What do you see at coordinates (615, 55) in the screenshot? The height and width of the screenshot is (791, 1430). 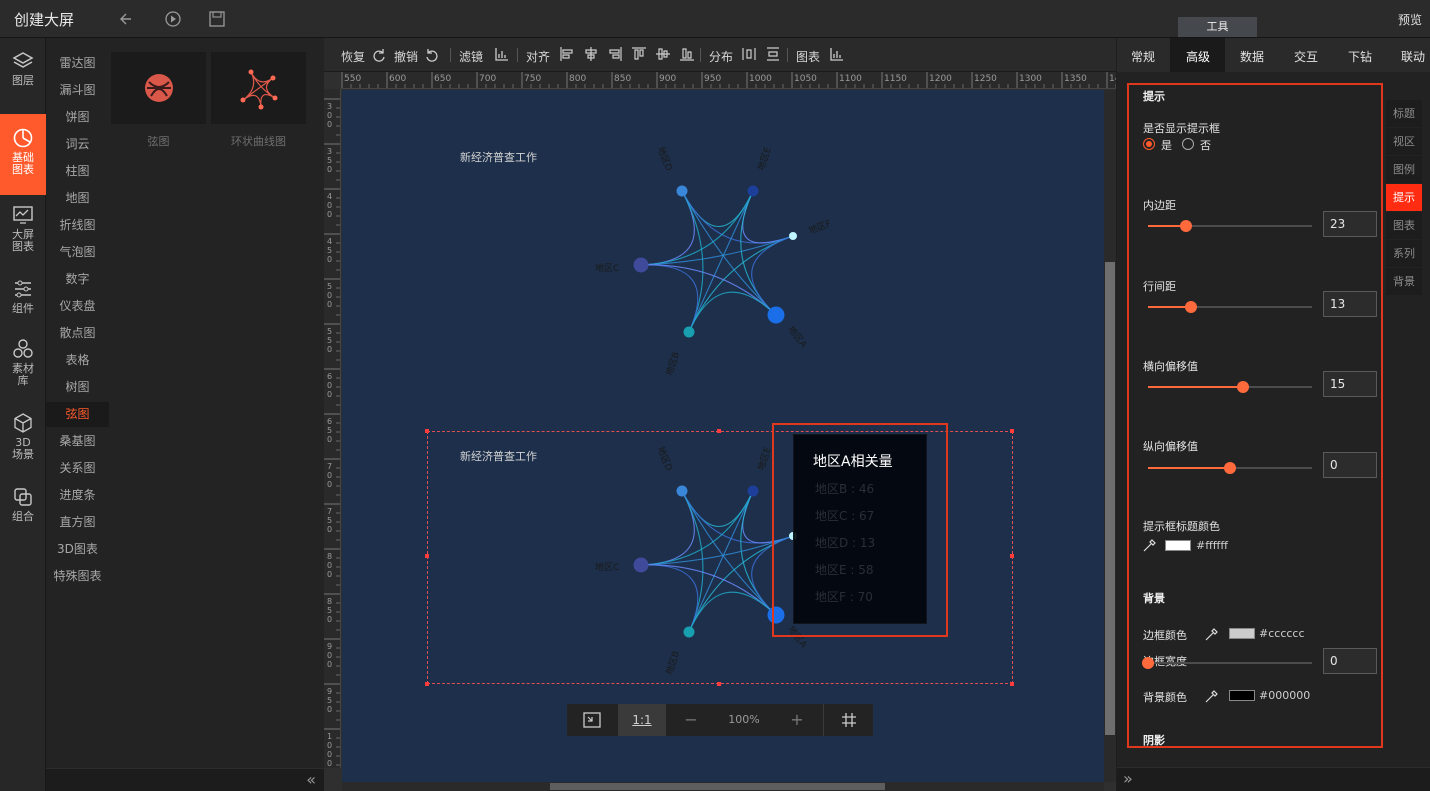 I see `align-right-icon` at bounding box center [615, 55].